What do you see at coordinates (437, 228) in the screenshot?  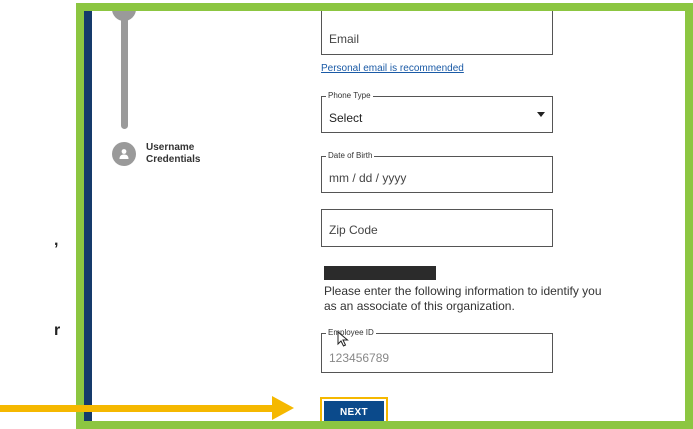 I see `zip-code-field: Zip Code` at bounding box center [437, 228].